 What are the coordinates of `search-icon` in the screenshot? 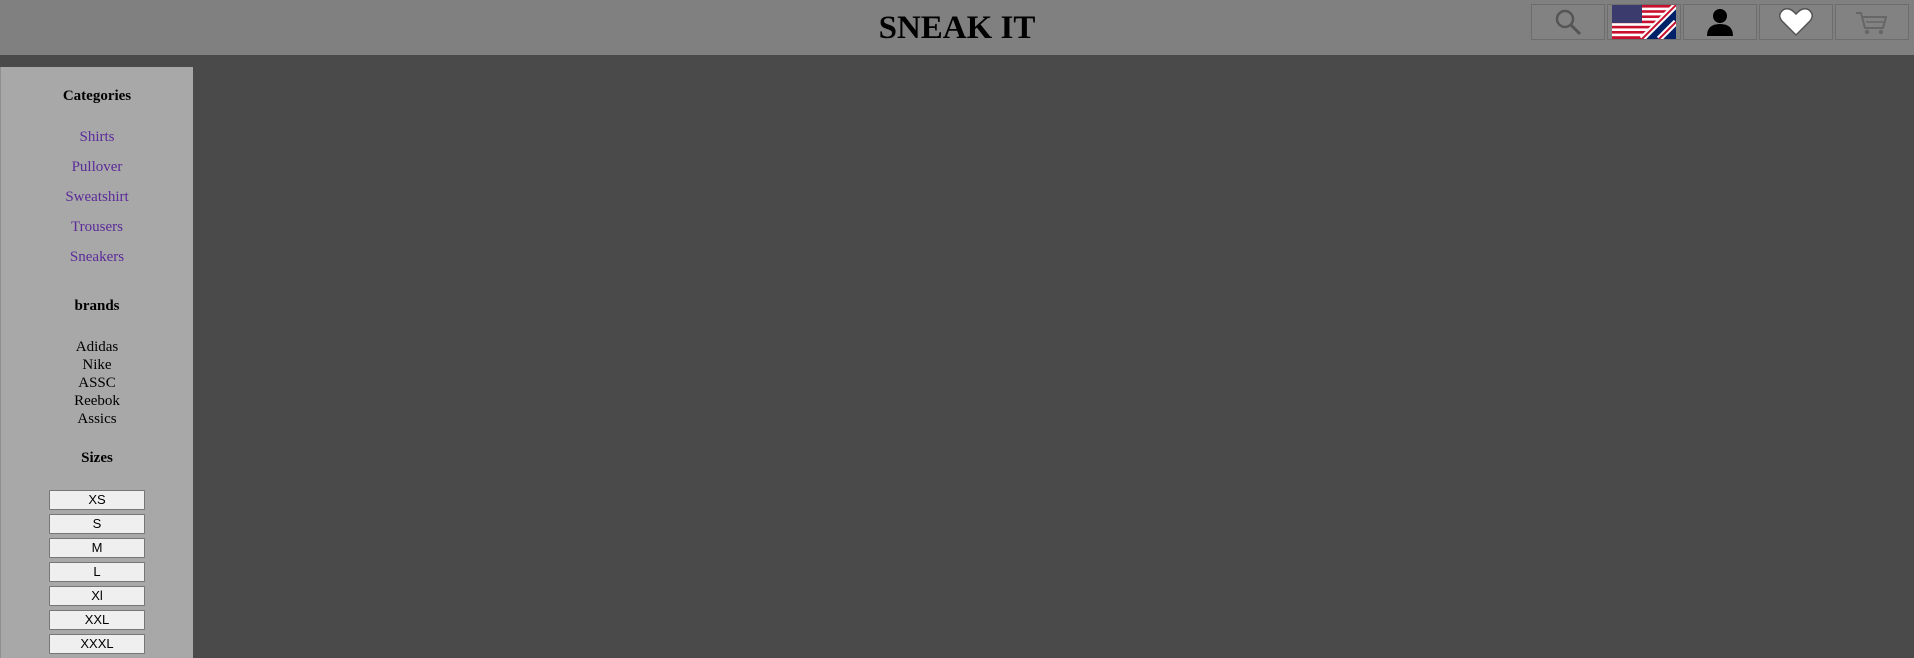 It's located at (1568, 22).